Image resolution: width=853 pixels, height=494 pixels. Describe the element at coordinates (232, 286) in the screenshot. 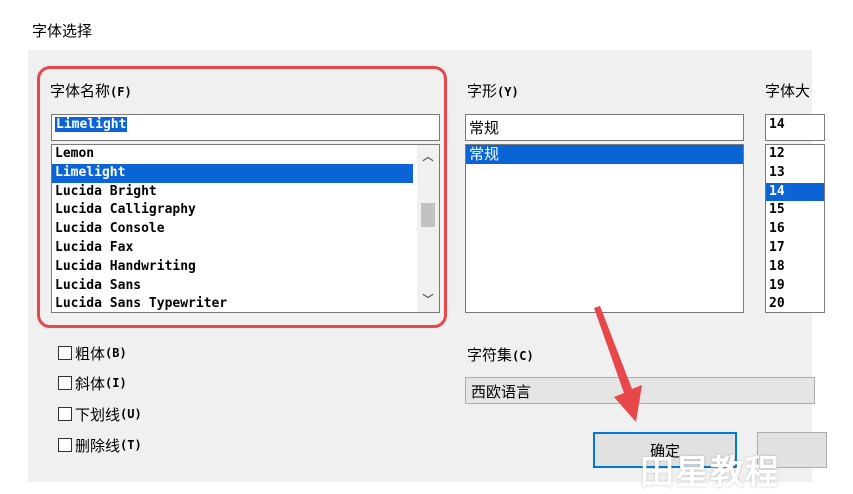

I see `font-name-list-item: Lucida Sans` at that location.